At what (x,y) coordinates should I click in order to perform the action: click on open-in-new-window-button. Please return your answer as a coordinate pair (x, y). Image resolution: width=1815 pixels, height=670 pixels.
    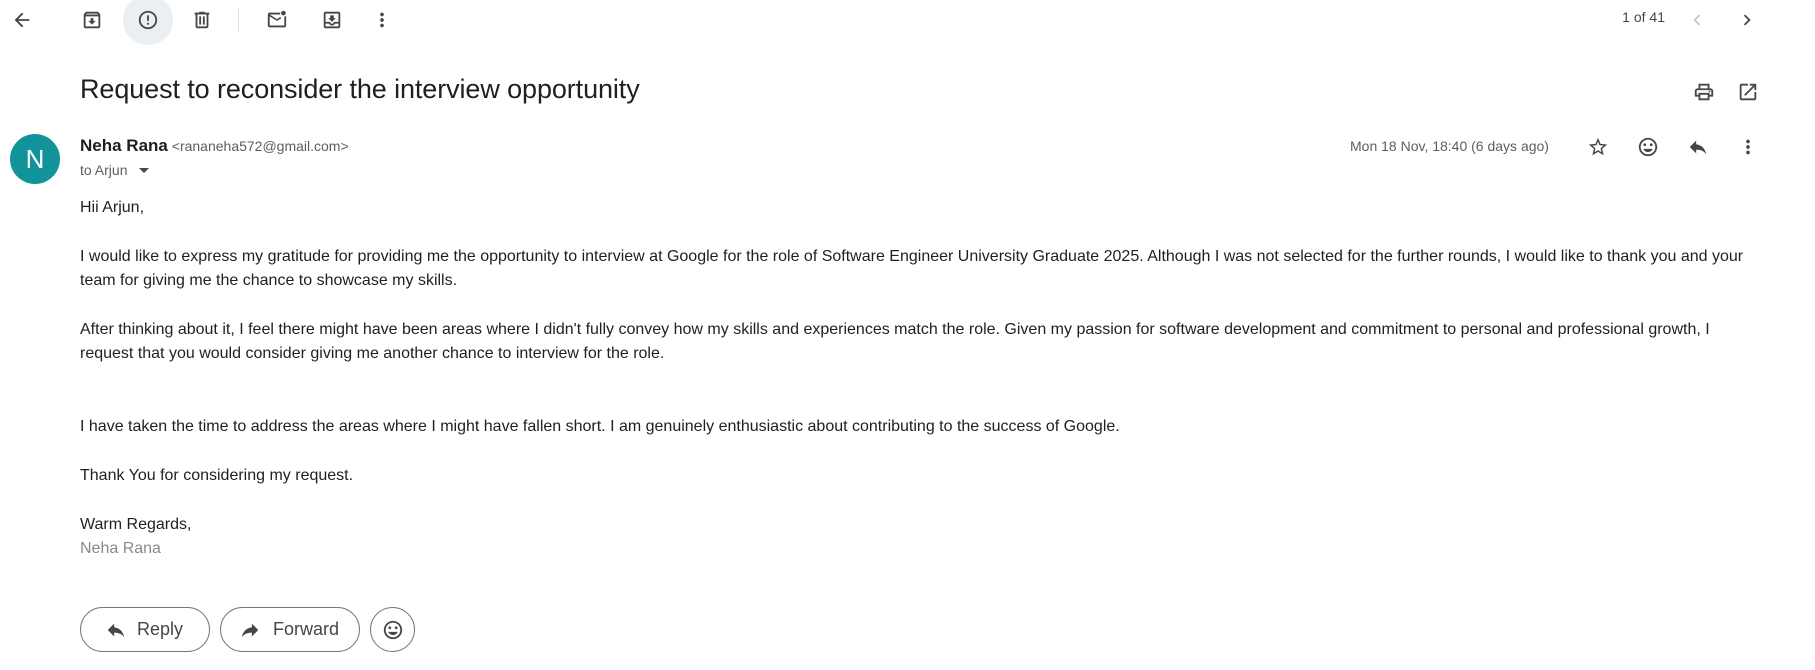
    Looking at the image, I should click on (1748, 92).